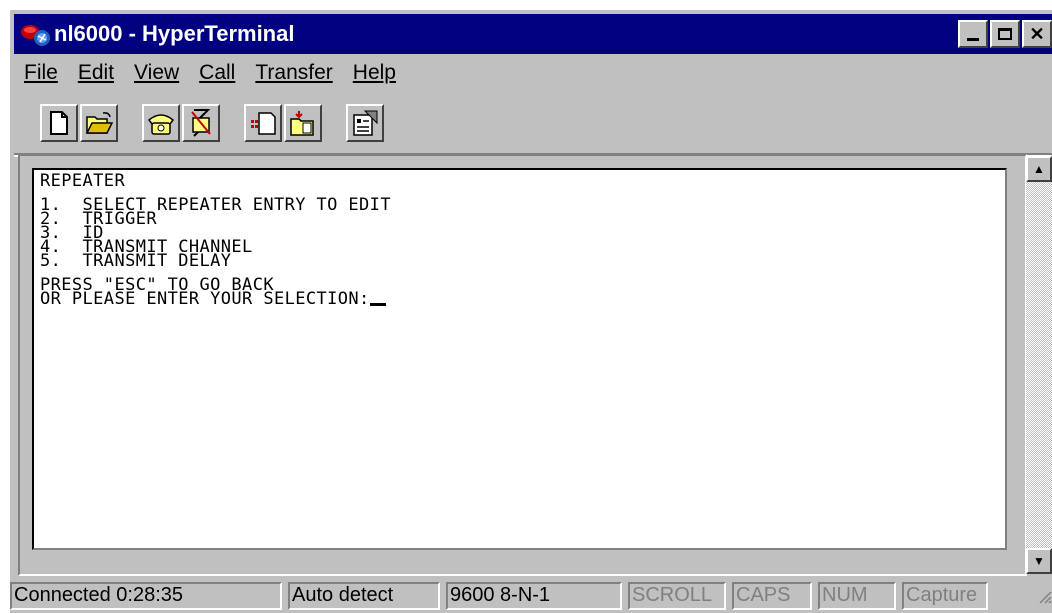 This screenshot has width=1052, height=613. I want to click on open-icon, so click(99, 123).